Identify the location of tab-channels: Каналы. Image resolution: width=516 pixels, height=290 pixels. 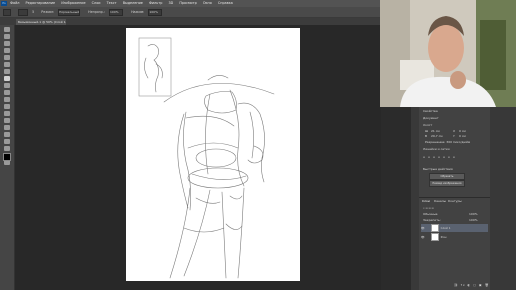
(440, 201).